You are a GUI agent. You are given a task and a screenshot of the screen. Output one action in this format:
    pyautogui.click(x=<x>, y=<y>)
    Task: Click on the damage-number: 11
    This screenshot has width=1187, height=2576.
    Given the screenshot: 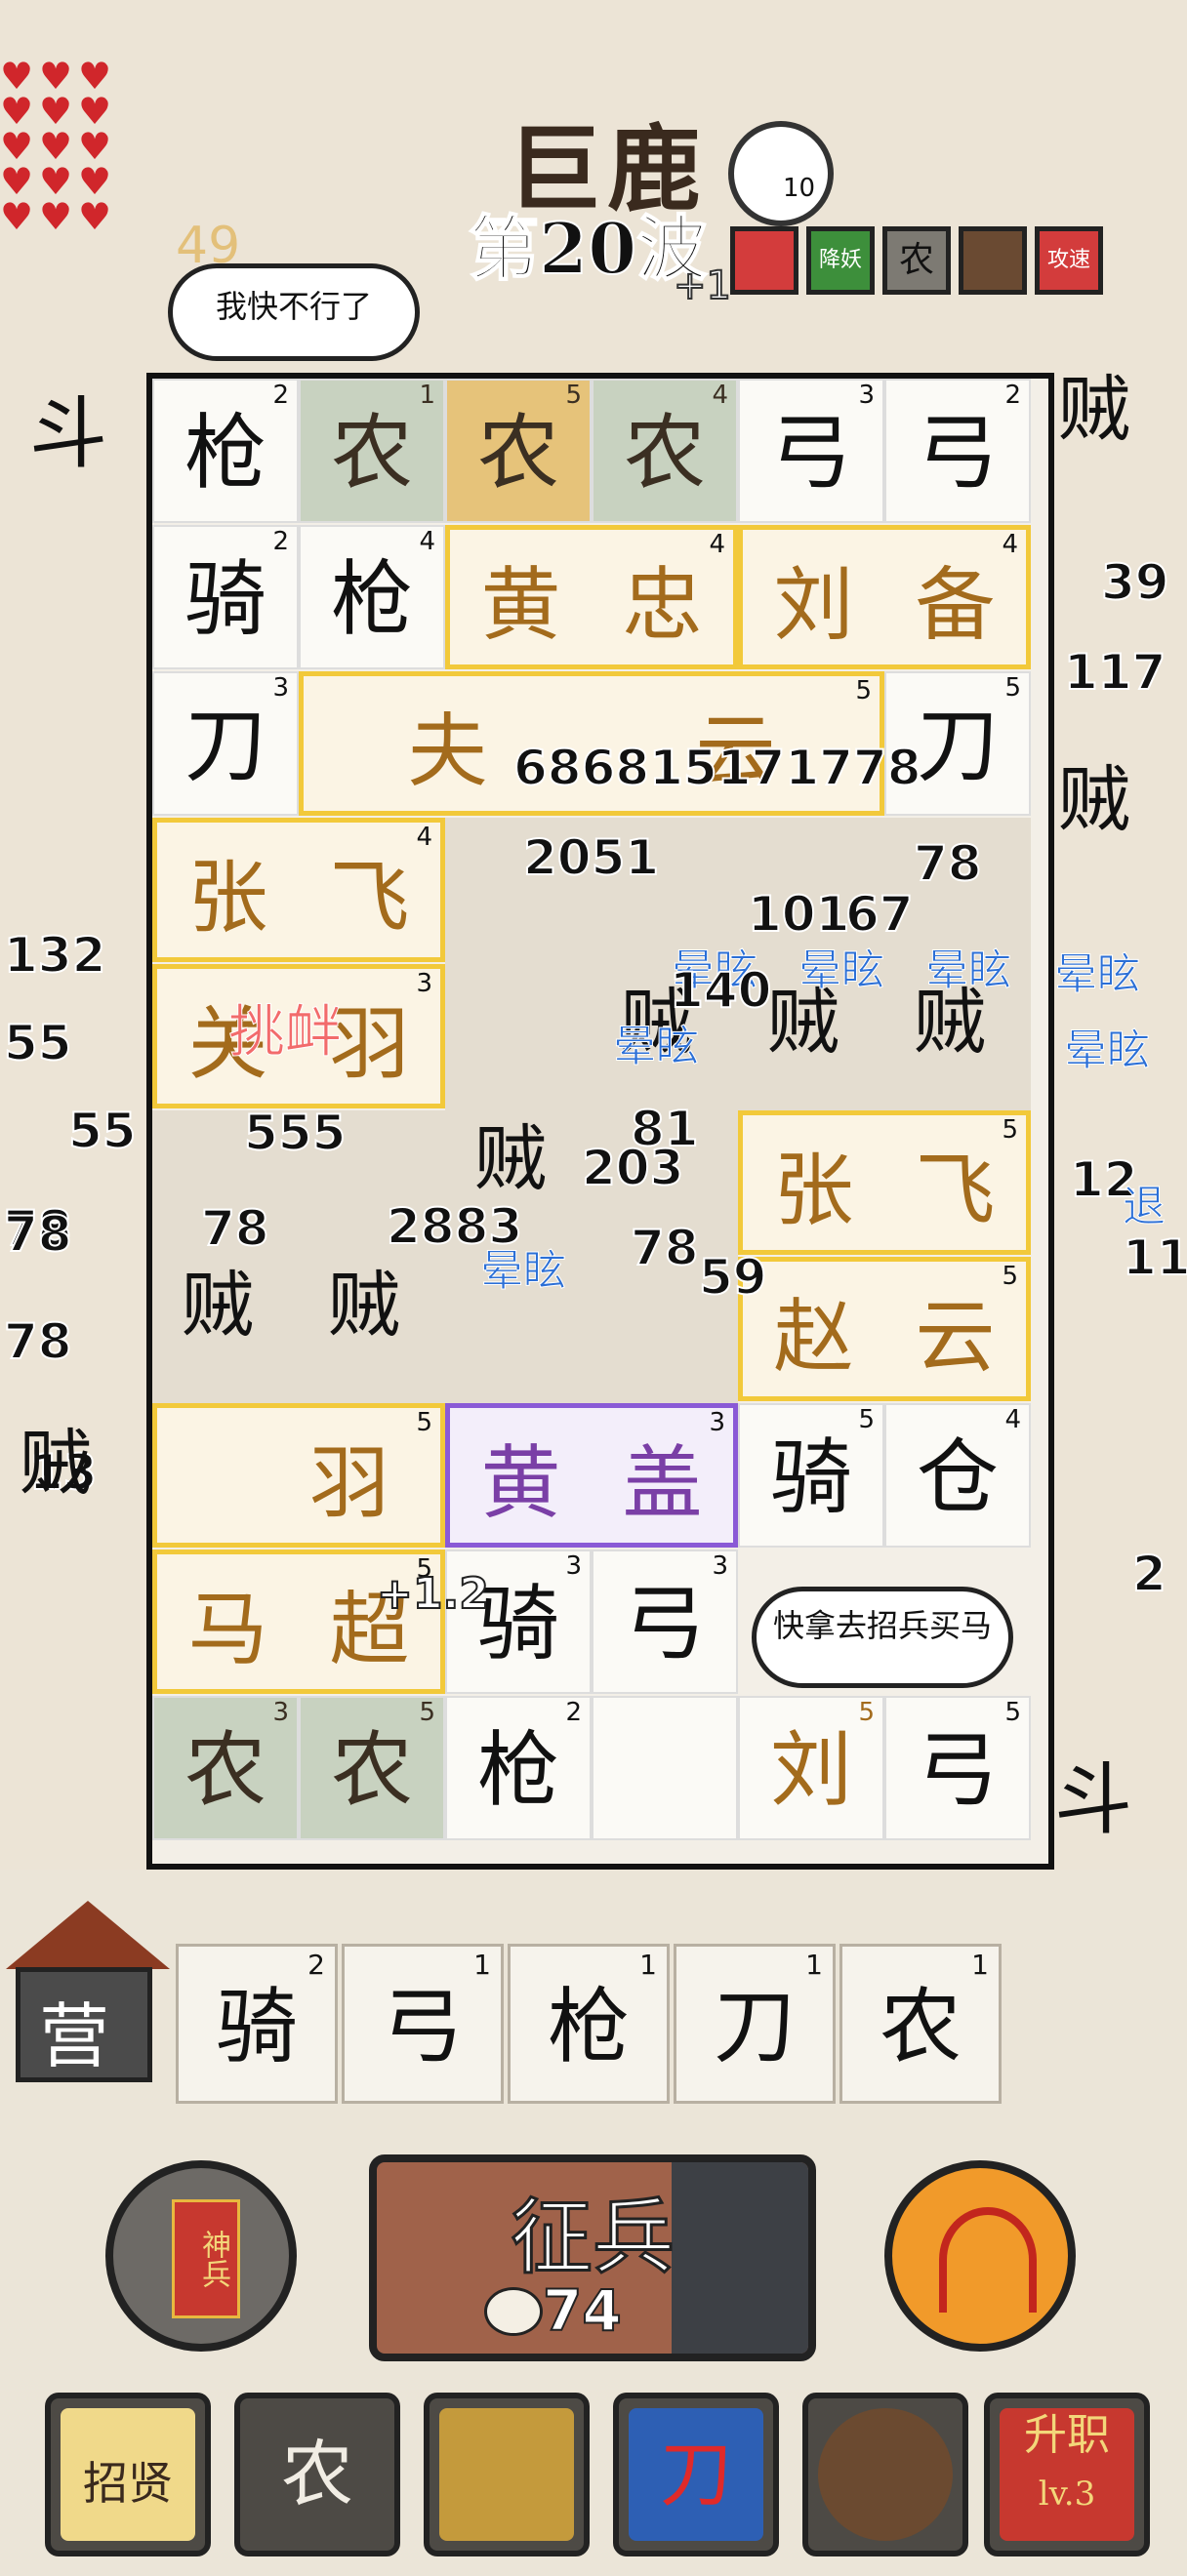 What is the action you would take?
    pyautogui.click(x=1154, y=1257)
    